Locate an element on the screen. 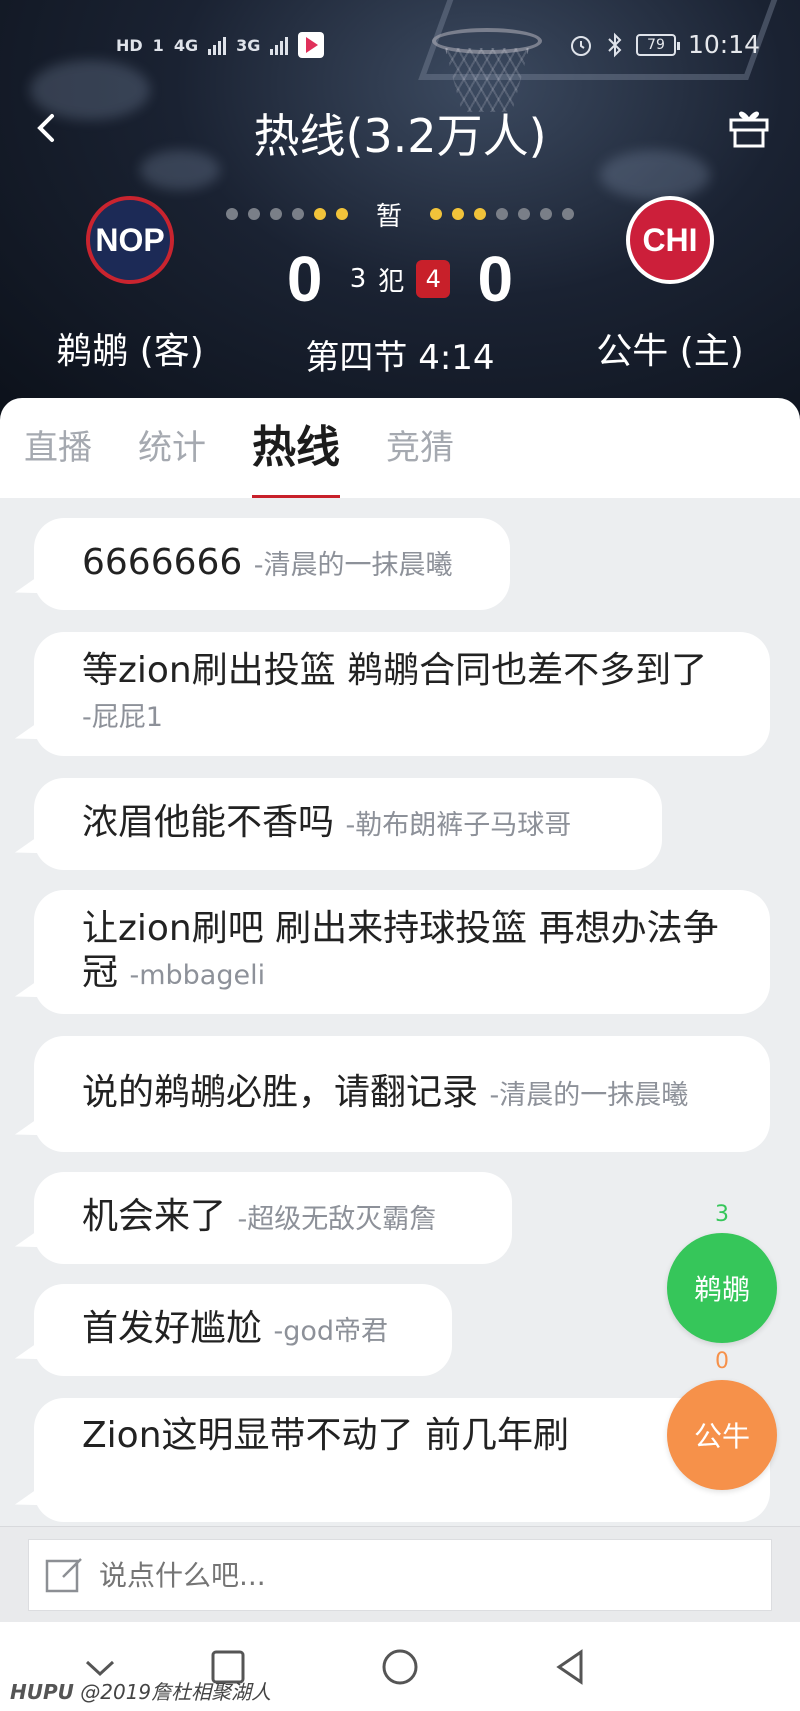  tab-guess: 竞猜 is located at coordinates (420, 448).